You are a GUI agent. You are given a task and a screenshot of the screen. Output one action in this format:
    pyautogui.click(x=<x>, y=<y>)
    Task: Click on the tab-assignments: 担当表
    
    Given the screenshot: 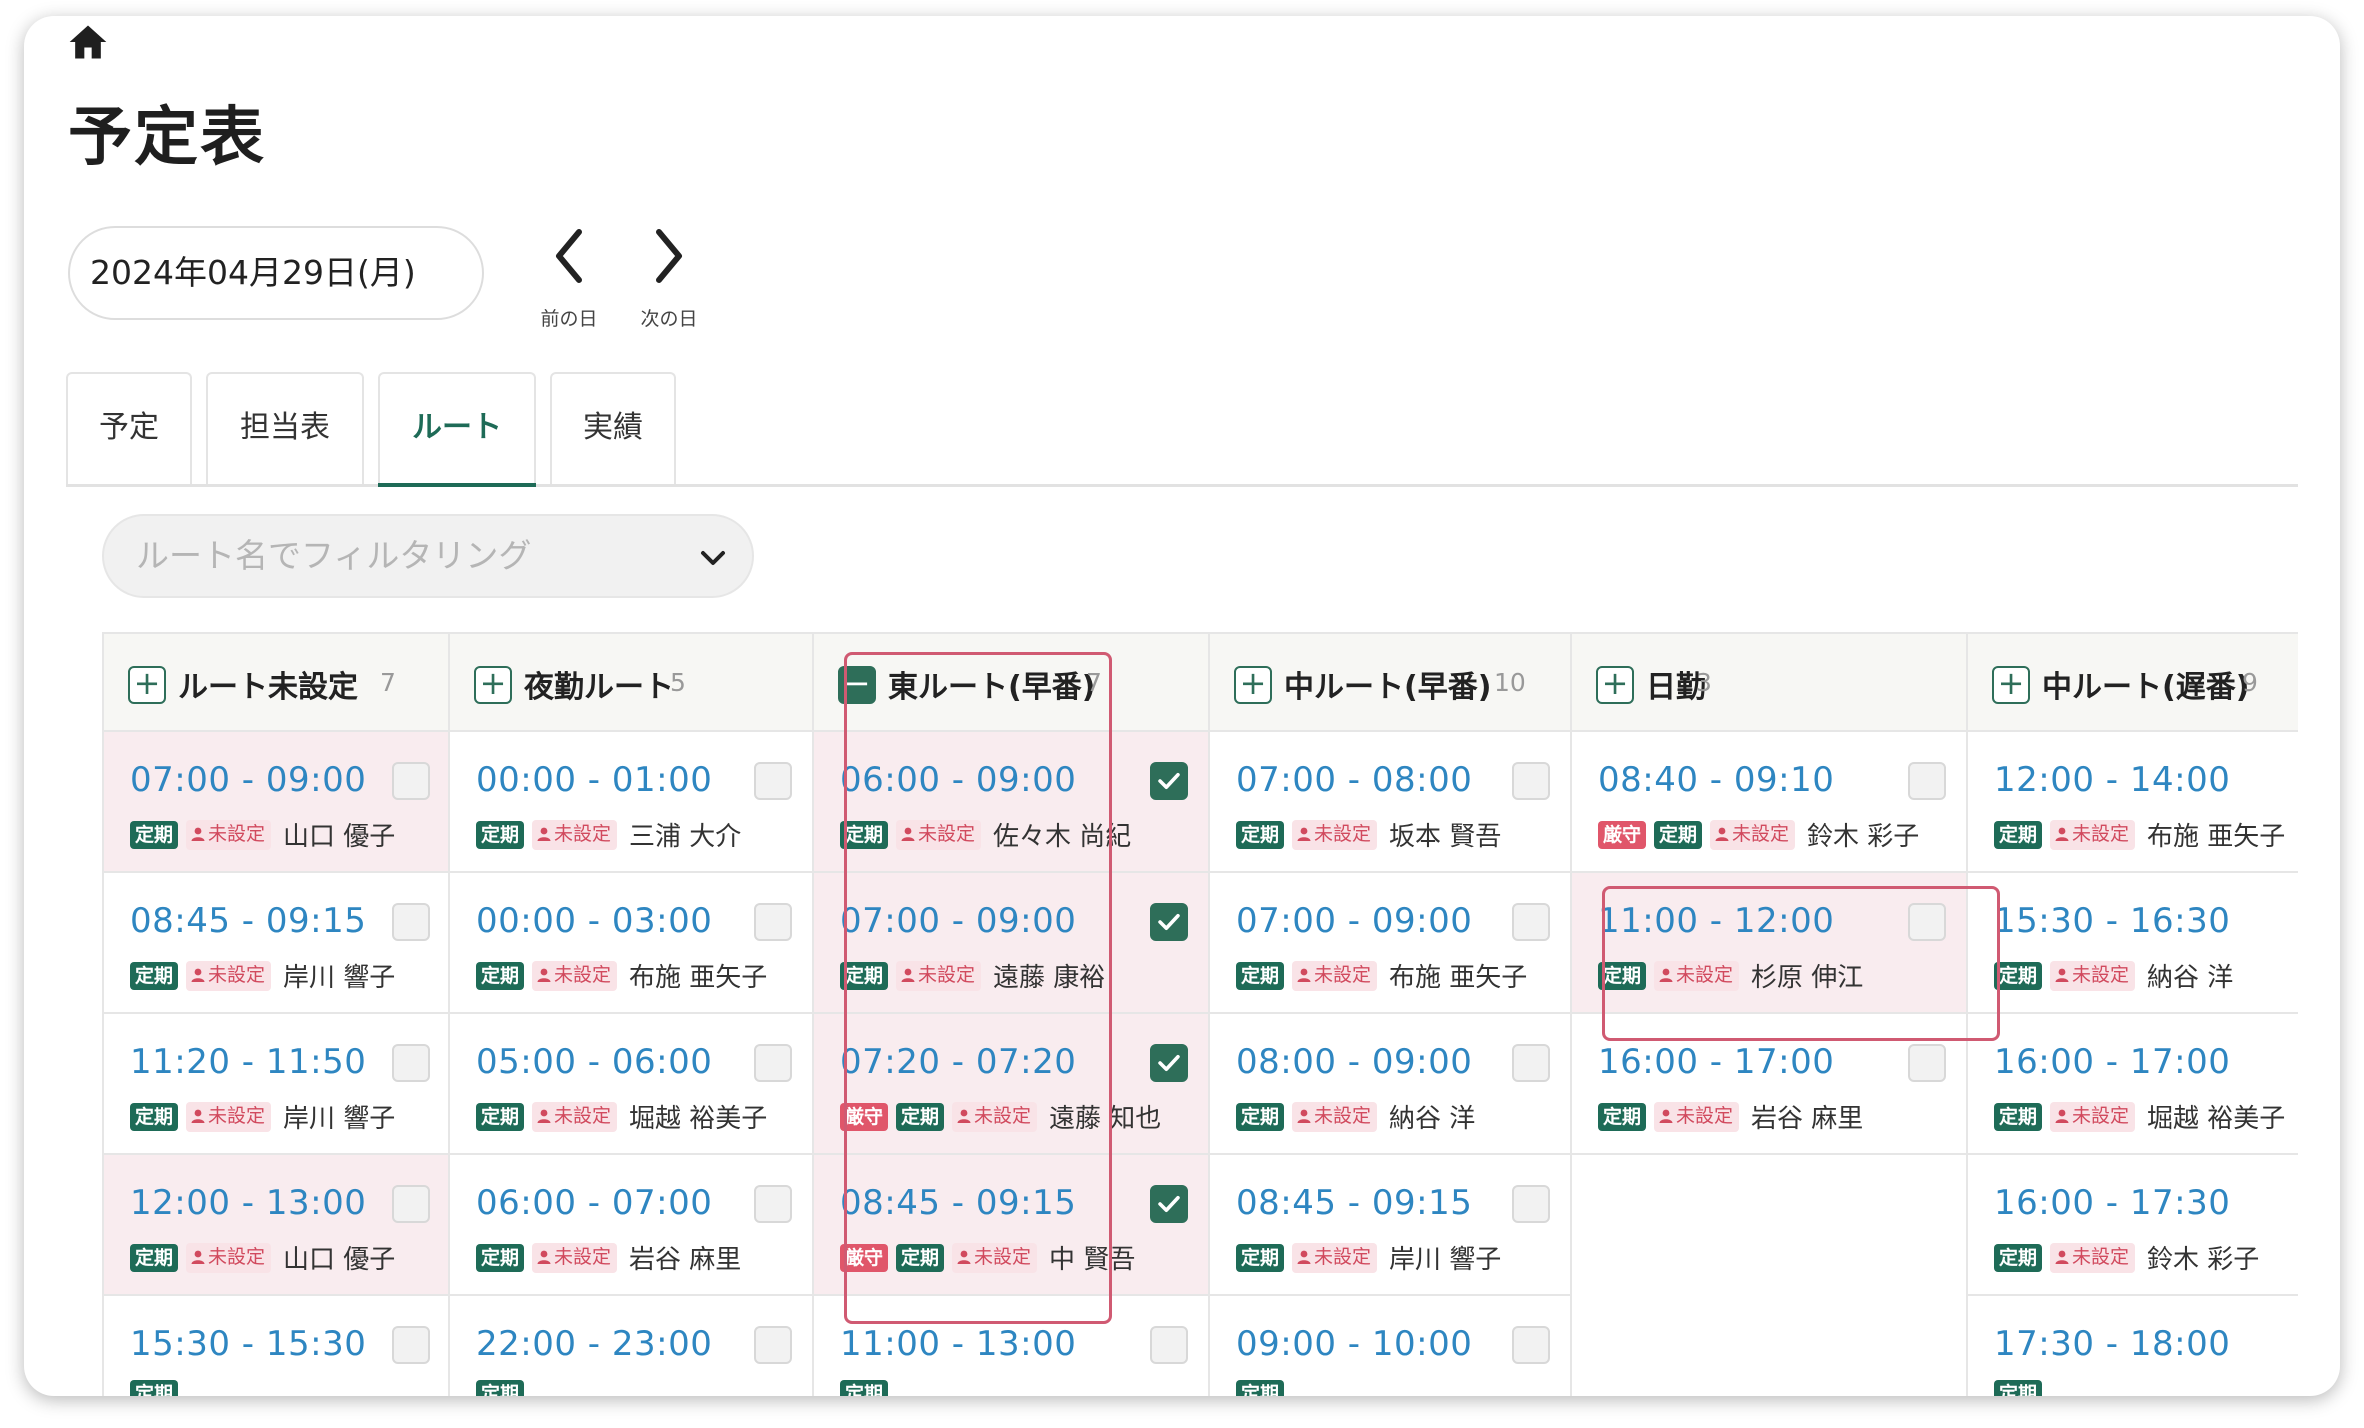 What is the action you would take?
    pyautogui.click(x=285, y=428)
    